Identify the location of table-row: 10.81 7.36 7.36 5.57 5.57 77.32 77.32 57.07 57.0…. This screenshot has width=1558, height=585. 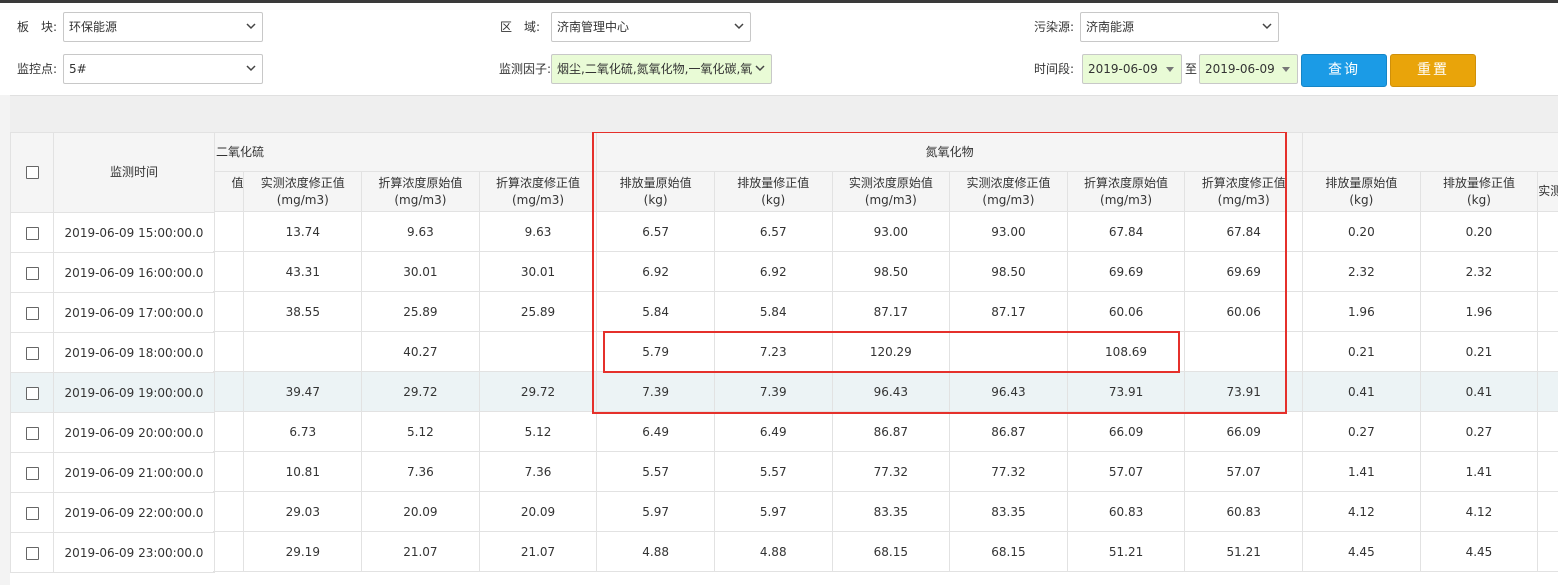
(885, 471).